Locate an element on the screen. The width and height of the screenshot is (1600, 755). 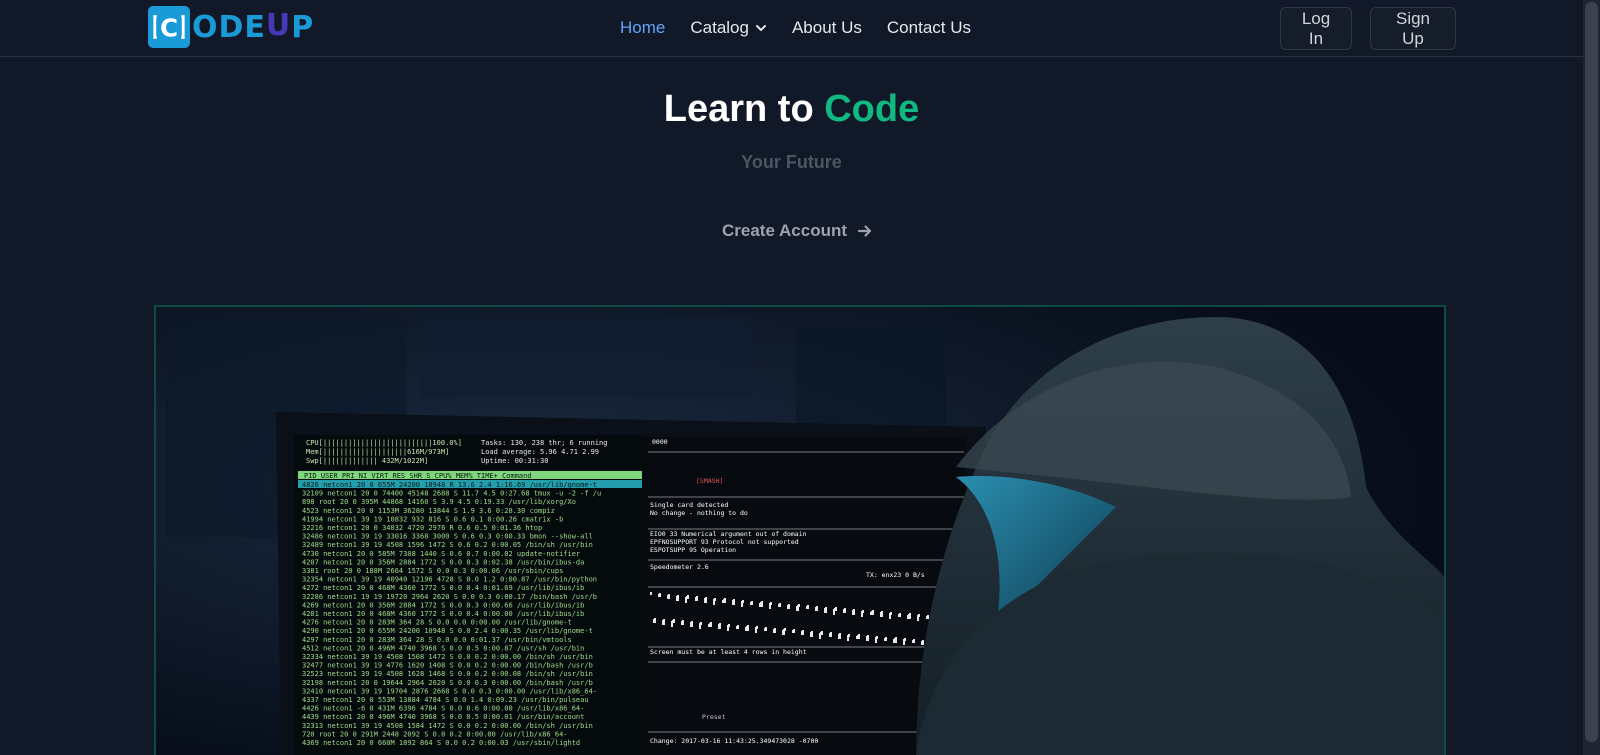
nav-about-us: About Us is located at coordinates (827, 28).